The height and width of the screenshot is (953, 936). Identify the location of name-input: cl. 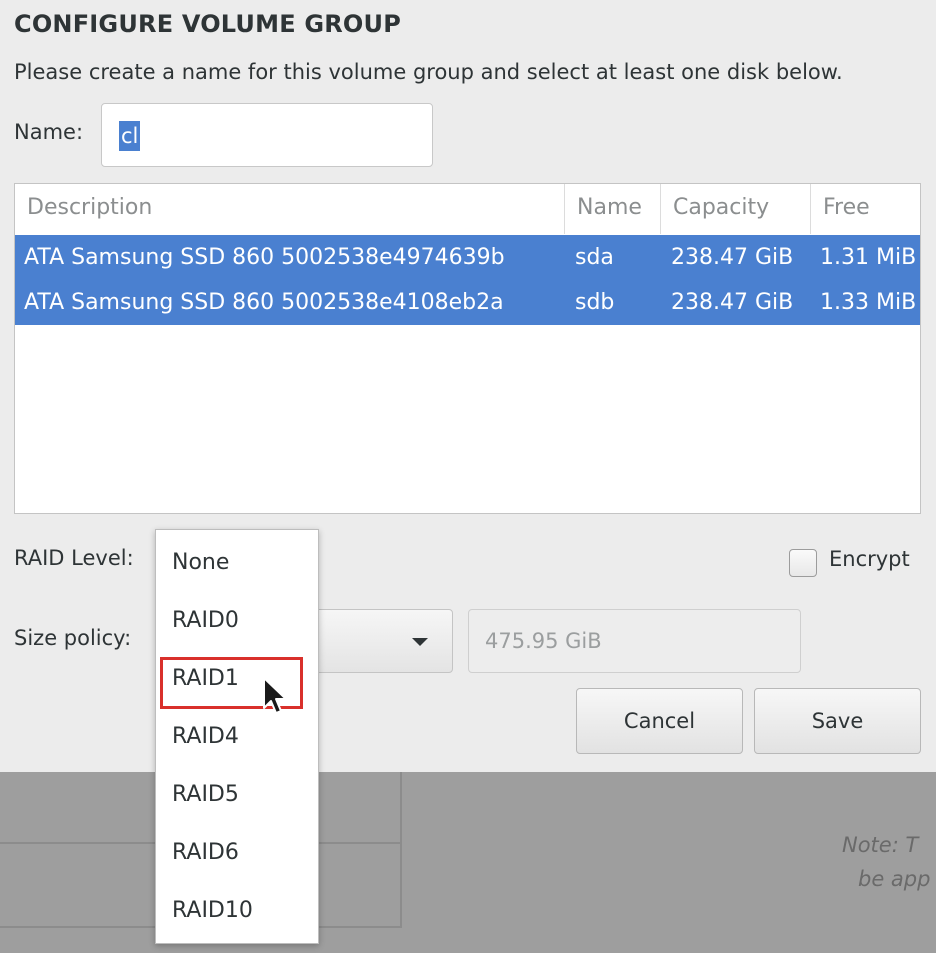
(267, 135).